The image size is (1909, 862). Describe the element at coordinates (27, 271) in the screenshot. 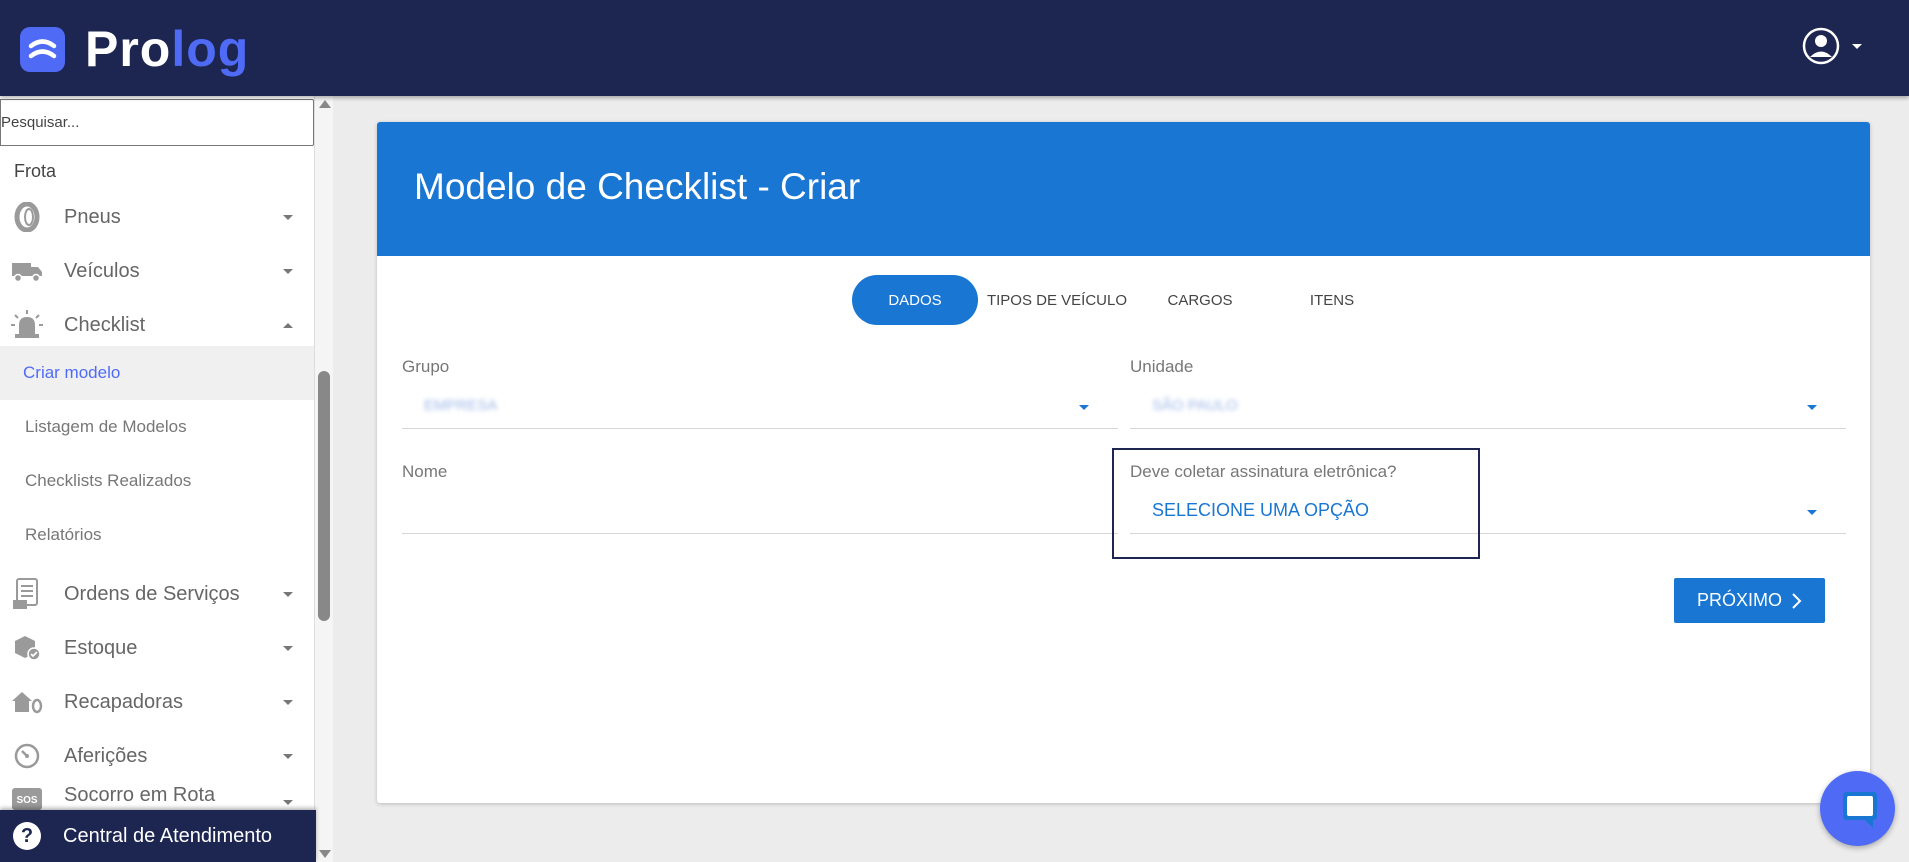

I see `truck-icon` at that location.